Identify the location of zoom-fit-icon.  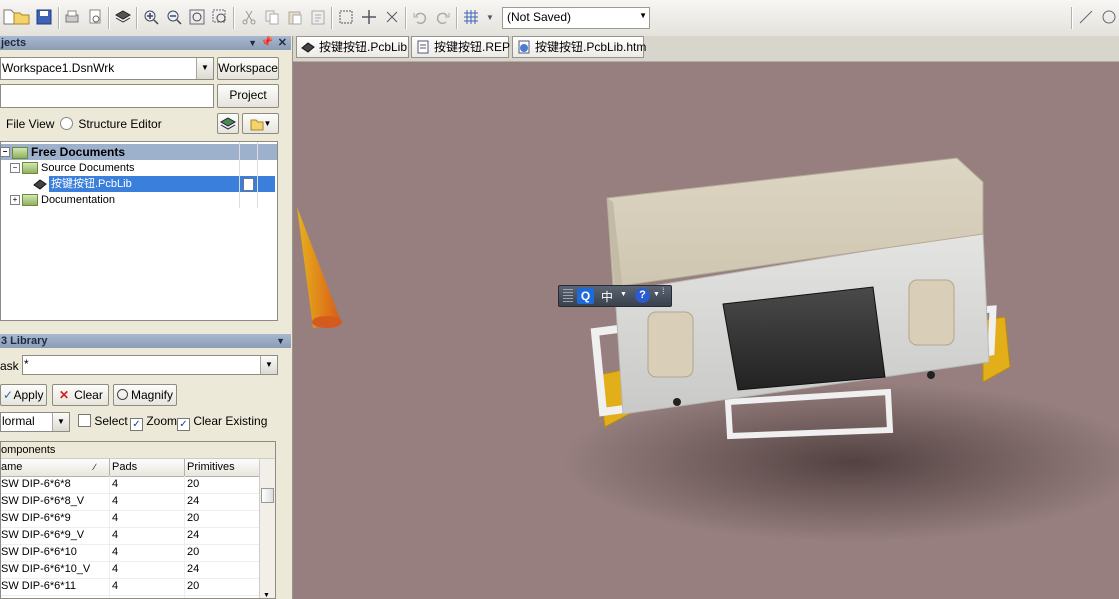
(197, 17).